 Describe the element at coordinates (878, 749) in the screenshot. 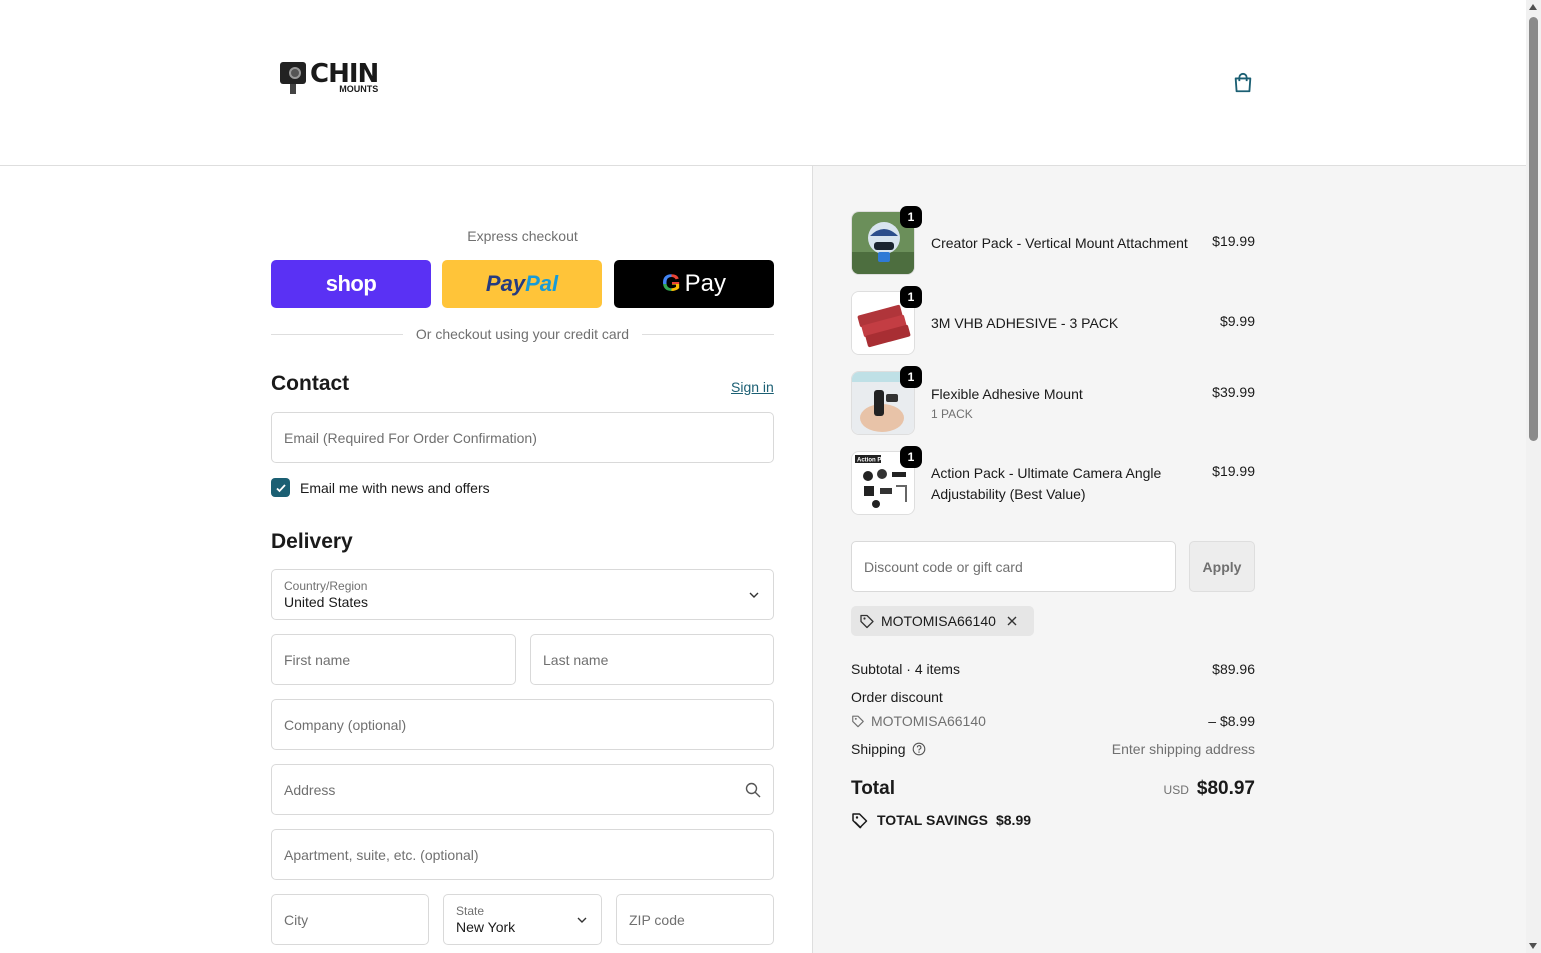

I see `shipping-label: Shipping` at that location.